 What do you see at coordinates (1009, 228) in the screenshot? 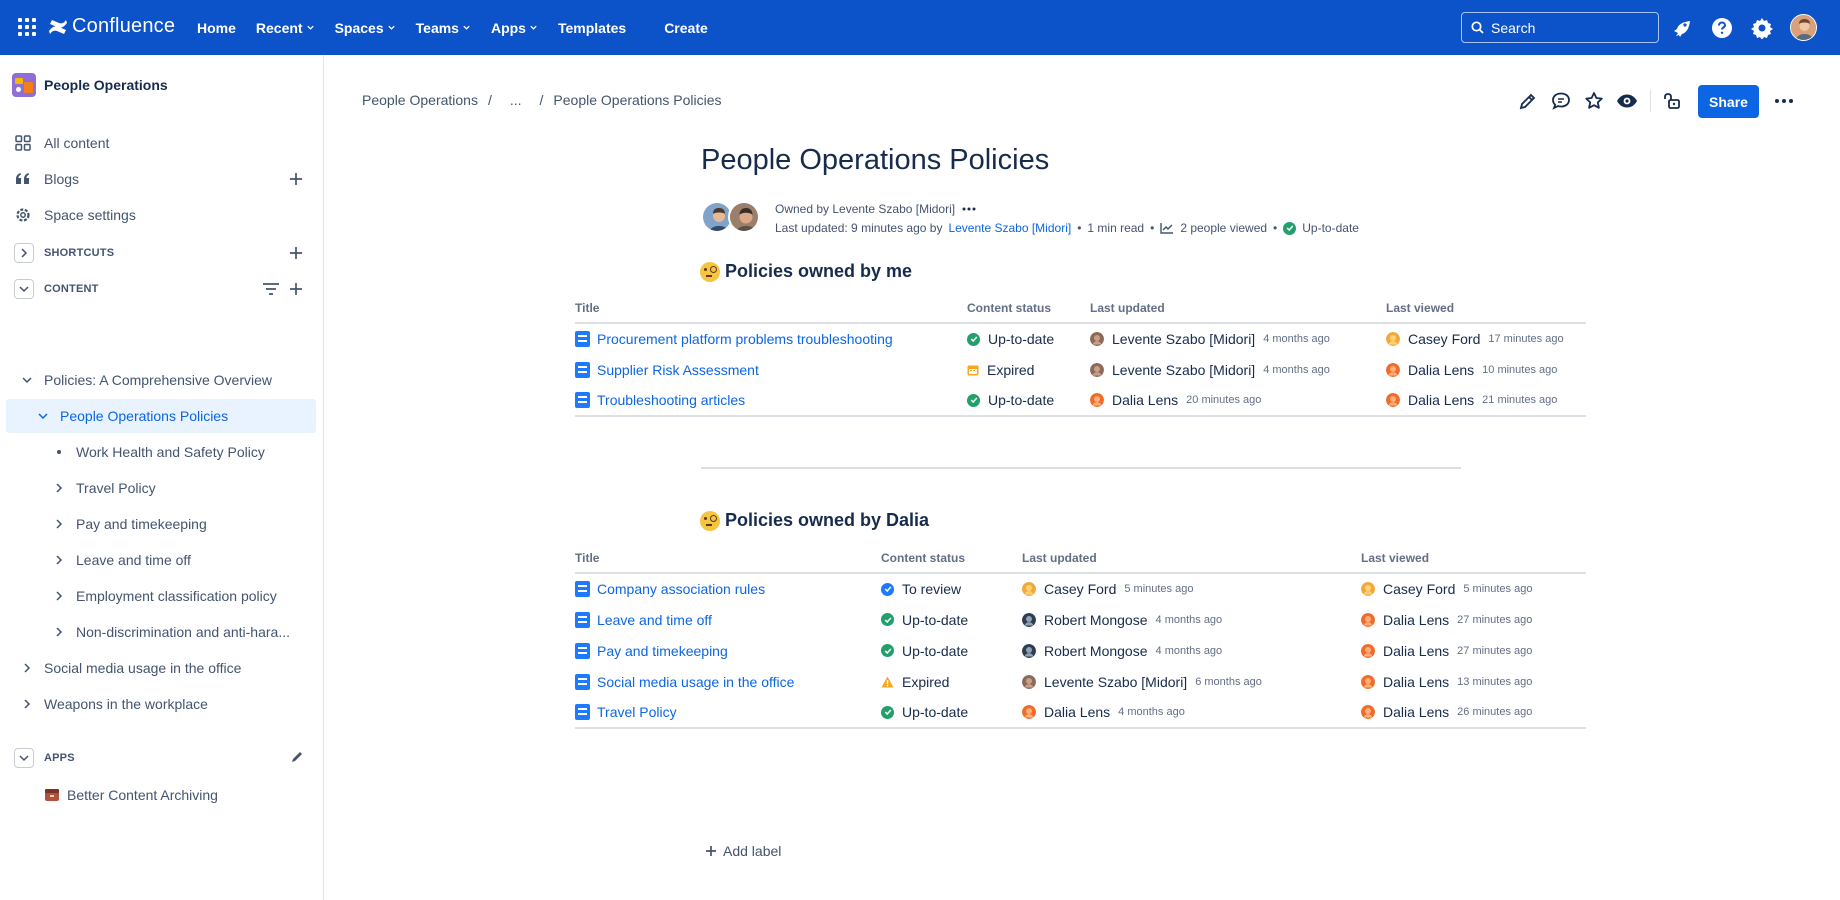
I see `last-updated-author-link: Levente Szabo [Midori]` at bounding box center [1009, 228].